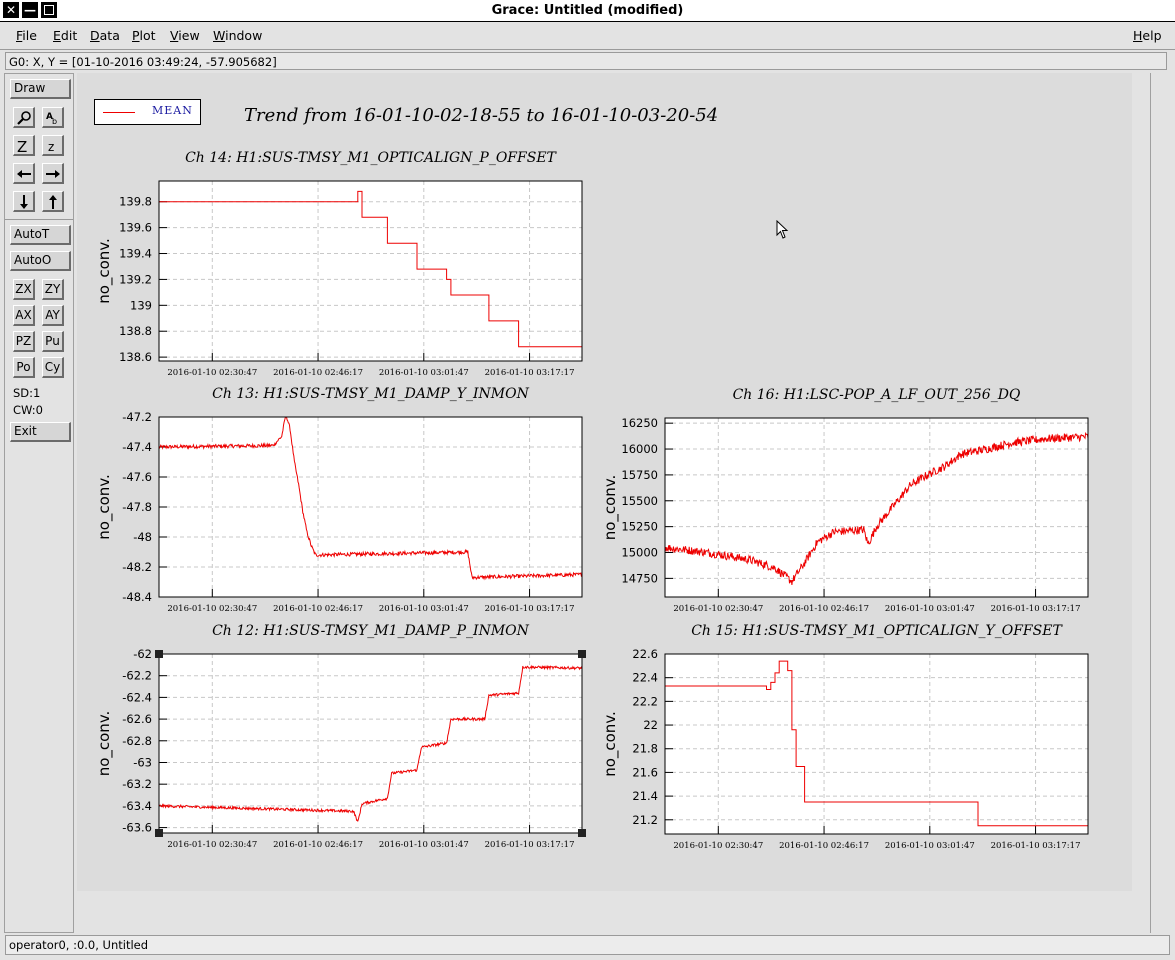  Describe the element at coordinates (876, 744) in the screenshot. I see `plot-area` at that location.